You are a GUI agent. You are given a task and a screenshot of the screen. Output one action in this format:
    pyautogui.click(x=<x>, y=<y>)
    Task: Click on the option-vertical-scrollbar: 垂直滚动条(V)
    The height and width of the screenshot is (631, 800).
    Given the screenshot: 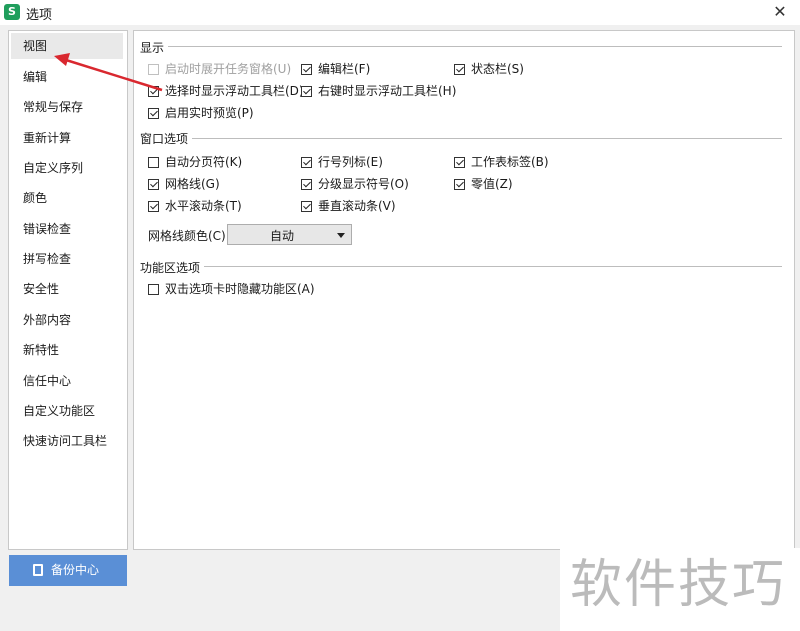 What is the action you would take?
    pyautogui.click(x=348, y=206)
    